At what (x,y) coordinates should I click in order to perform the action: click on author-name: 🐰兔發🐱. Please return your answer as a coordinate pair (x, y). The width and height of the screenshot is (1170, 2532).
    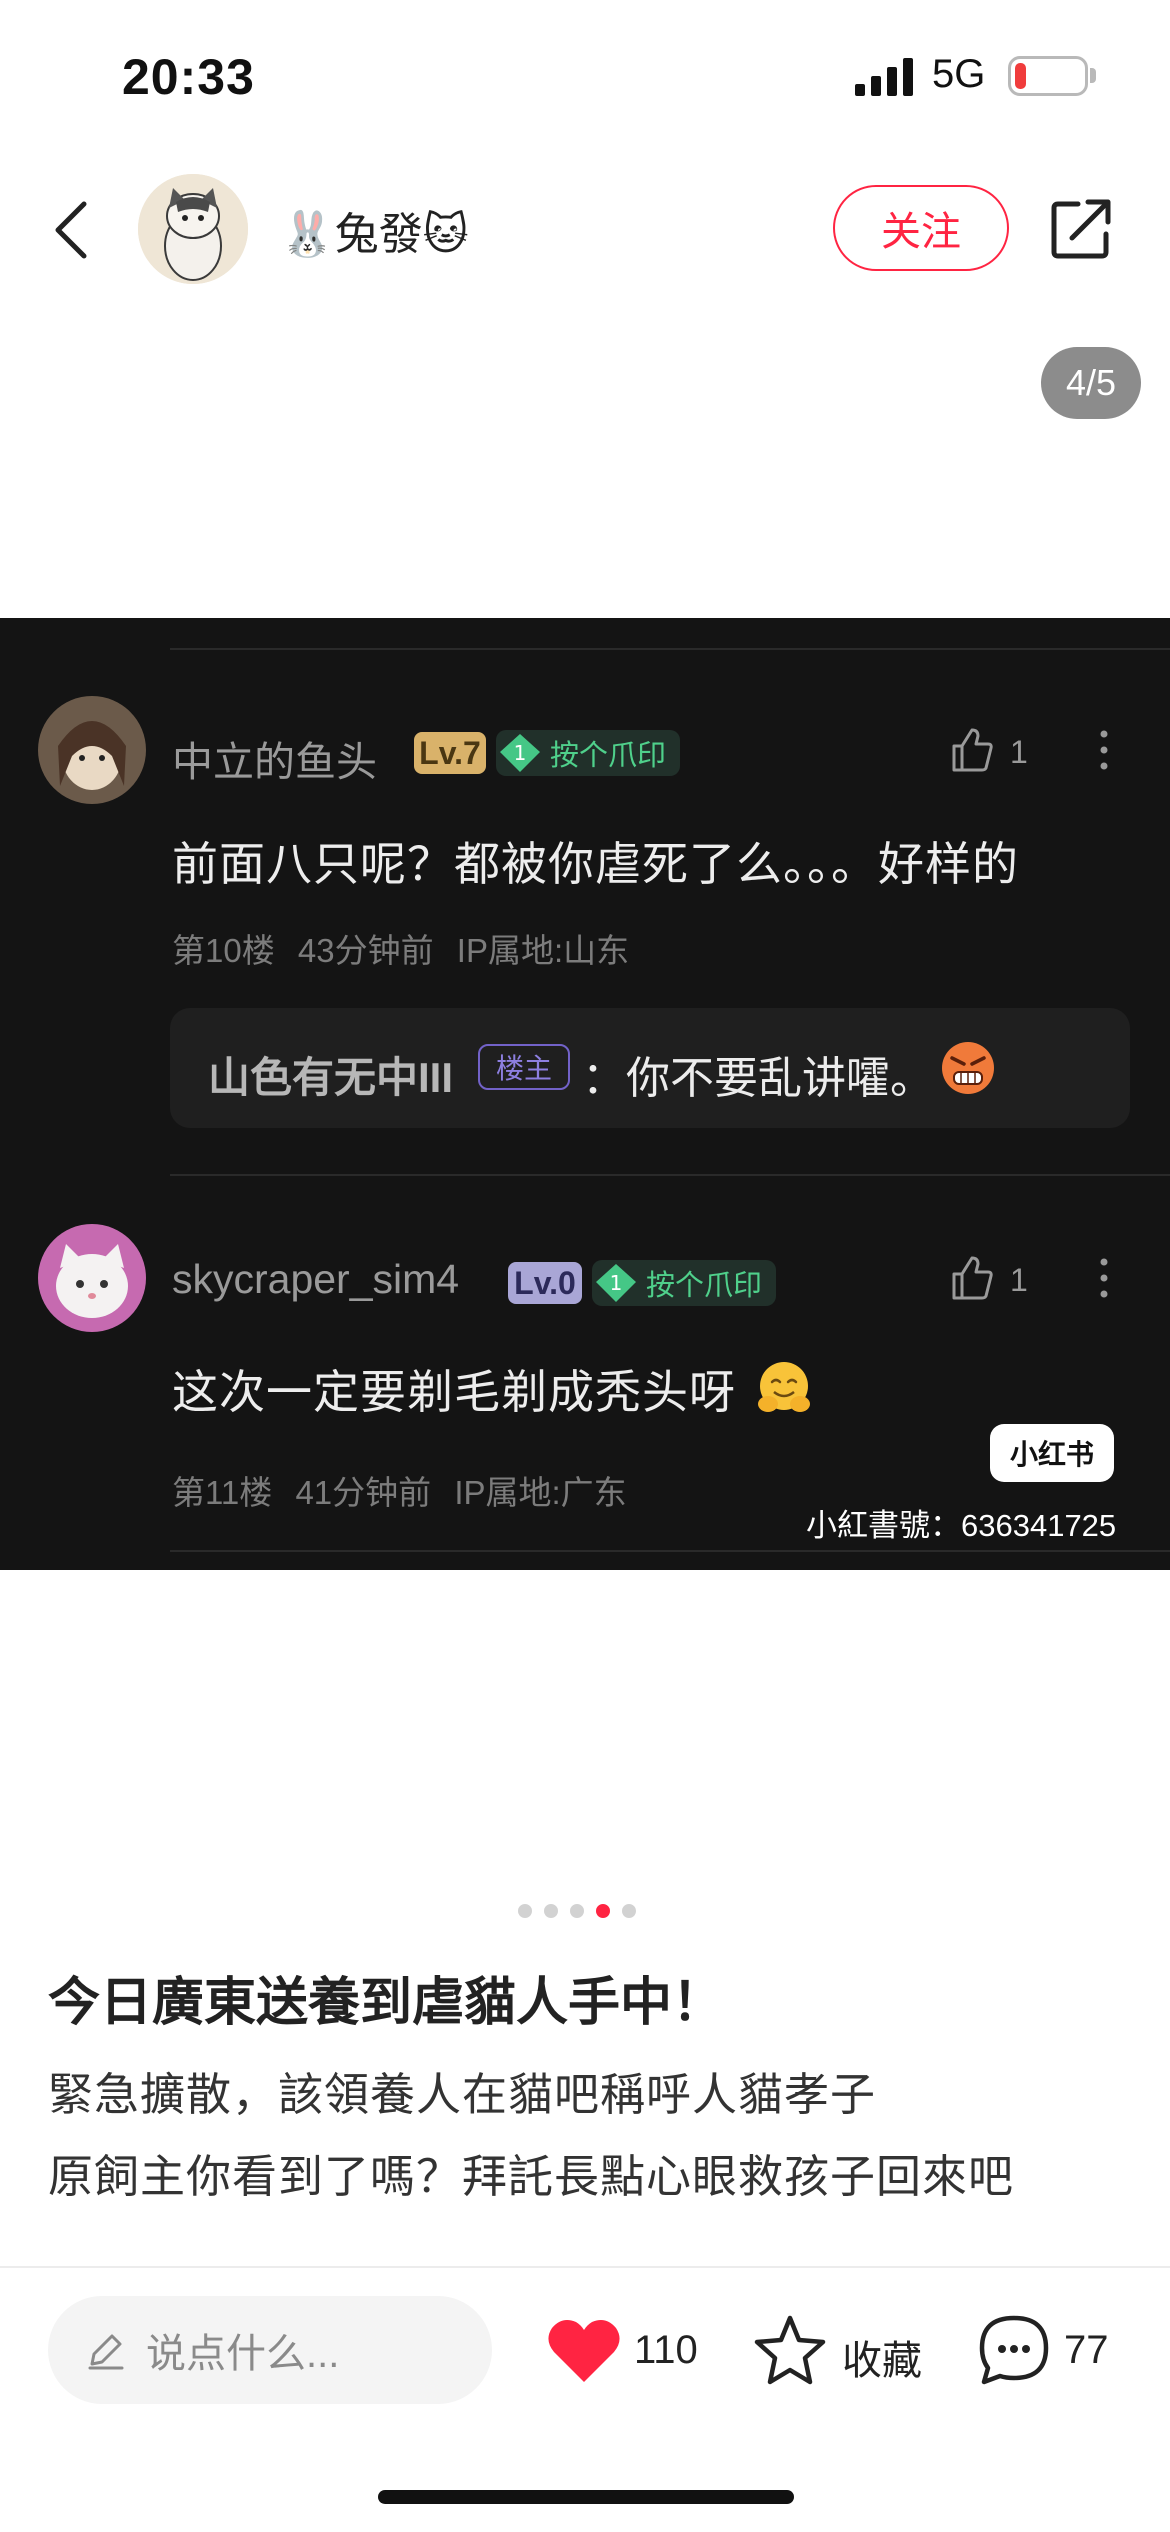
    Looking at the image, I should click on (374, 230).